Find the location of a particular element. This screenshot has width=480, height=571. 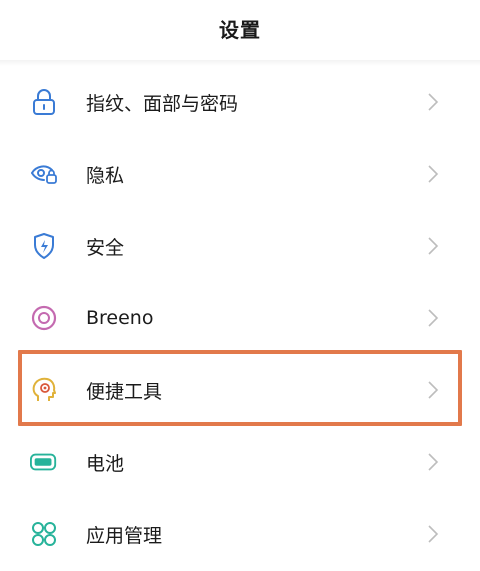

settings-header: 设置 is located at coordinates (240, 28).